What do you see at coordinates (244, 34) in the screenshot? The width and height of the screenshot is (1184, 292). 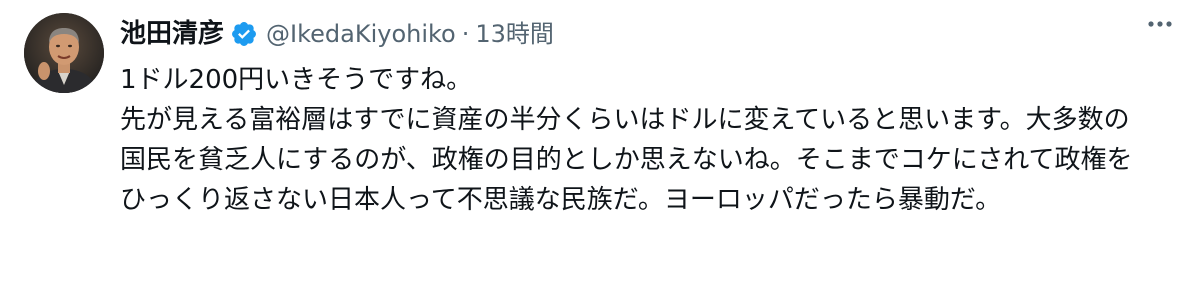 I see `verified-badge-icon` at bounding box center [244, 34].